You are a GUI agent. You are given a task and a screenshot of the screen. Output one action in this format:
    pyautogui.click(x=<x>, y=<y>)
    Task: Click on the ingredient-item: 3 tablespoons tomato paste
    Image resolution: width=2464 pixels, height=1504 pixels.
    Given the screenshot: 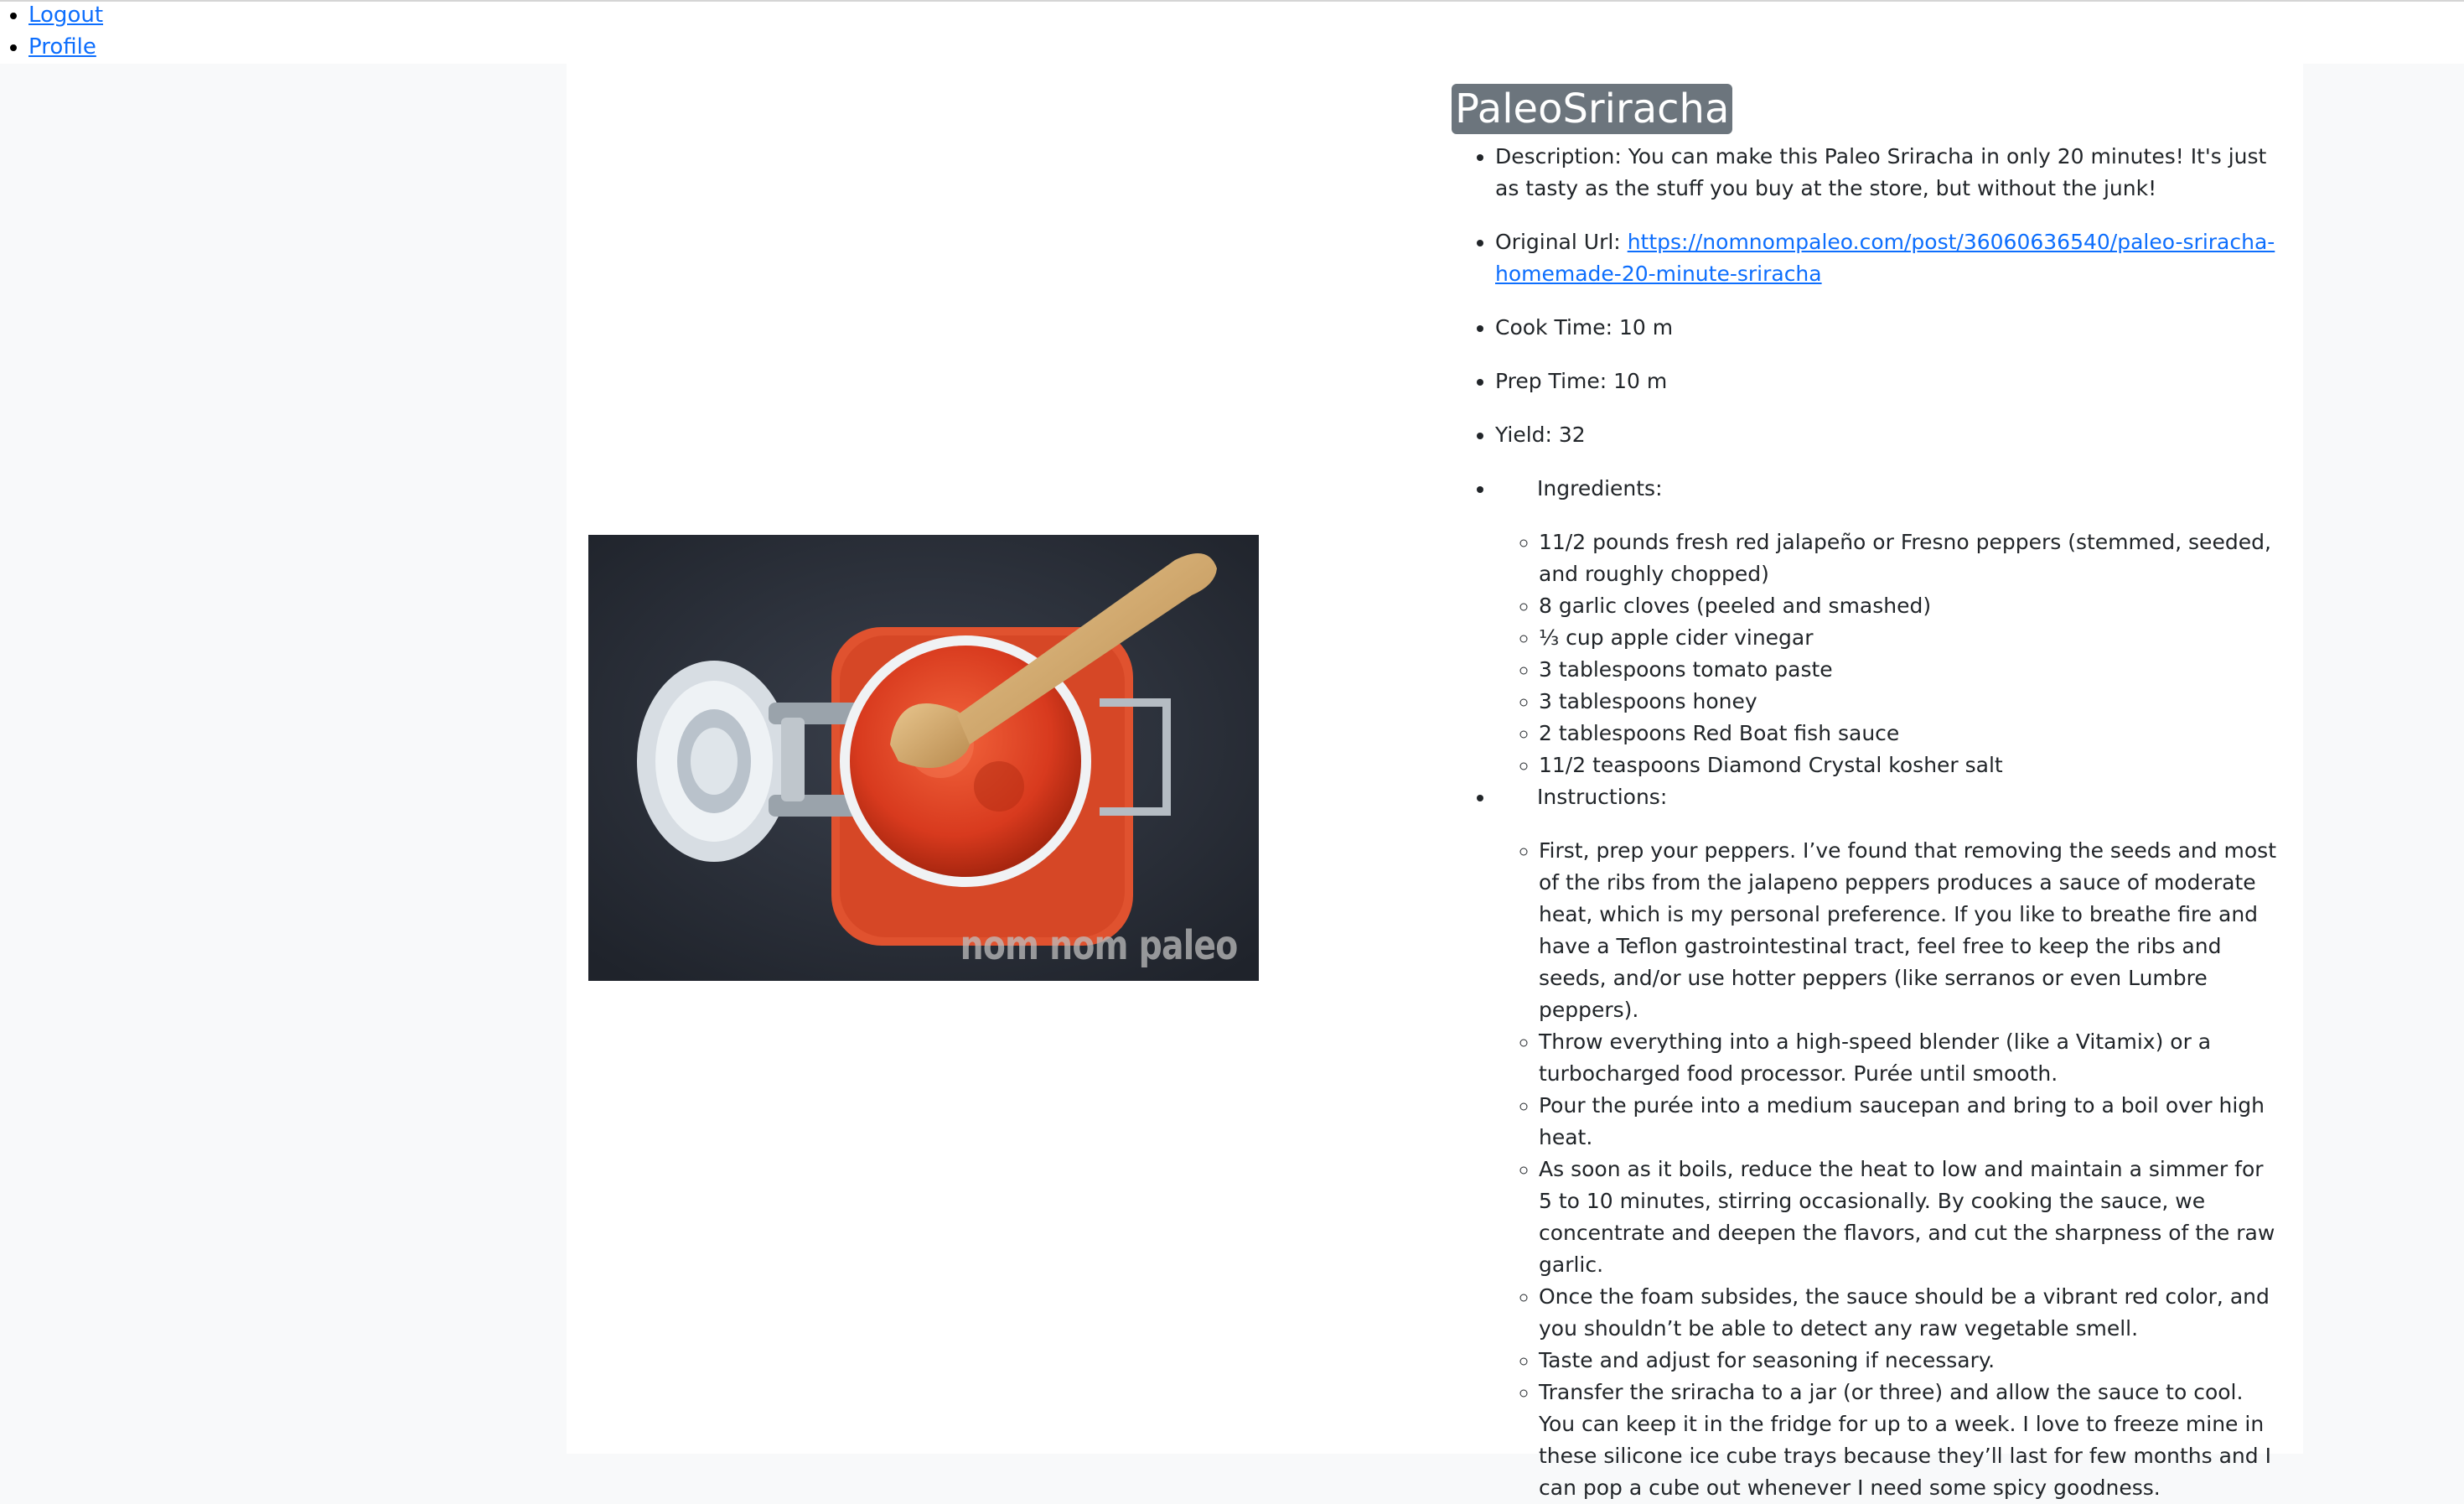 What is the action you would take?
    pyautogui.click(x=1910, y=670)
    